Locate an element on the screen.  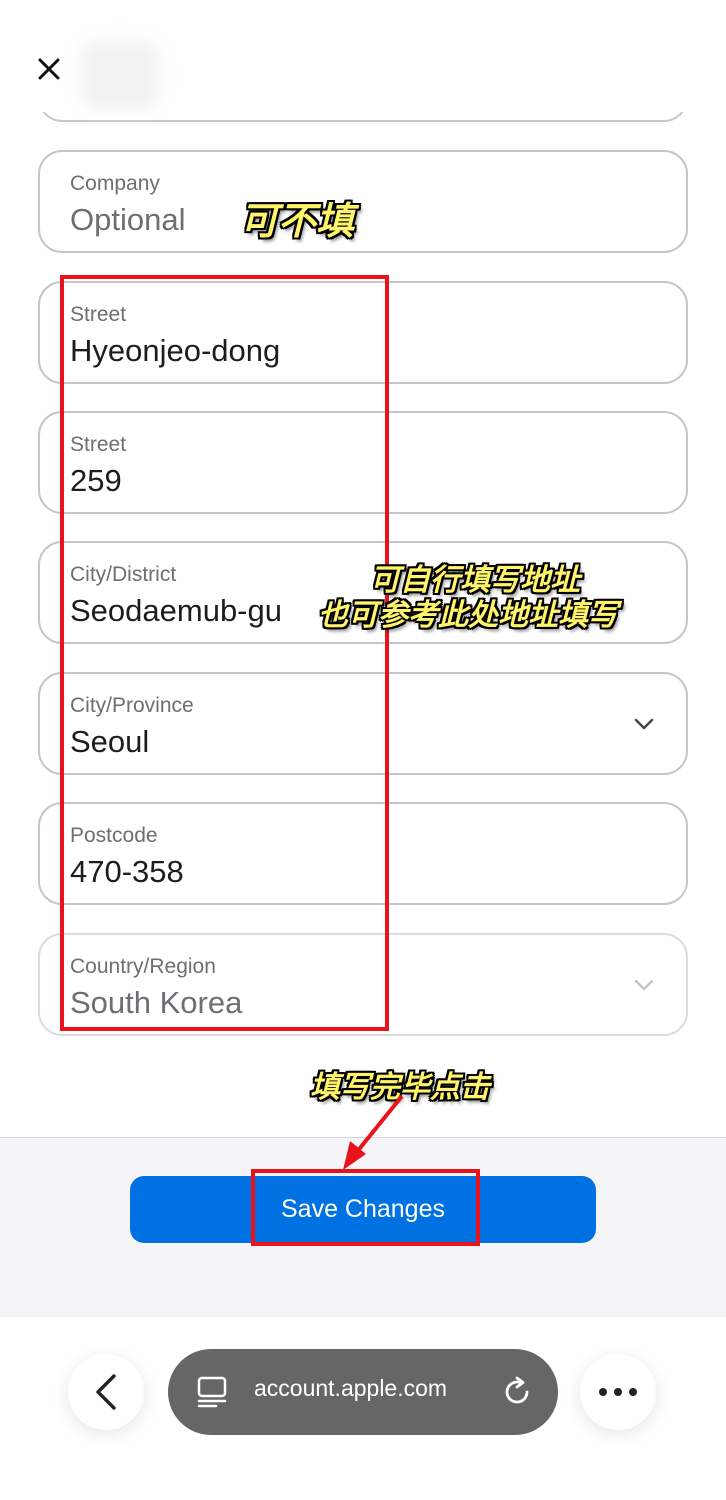
url-text: account.apple.com is located at coordinates (351, 1388).